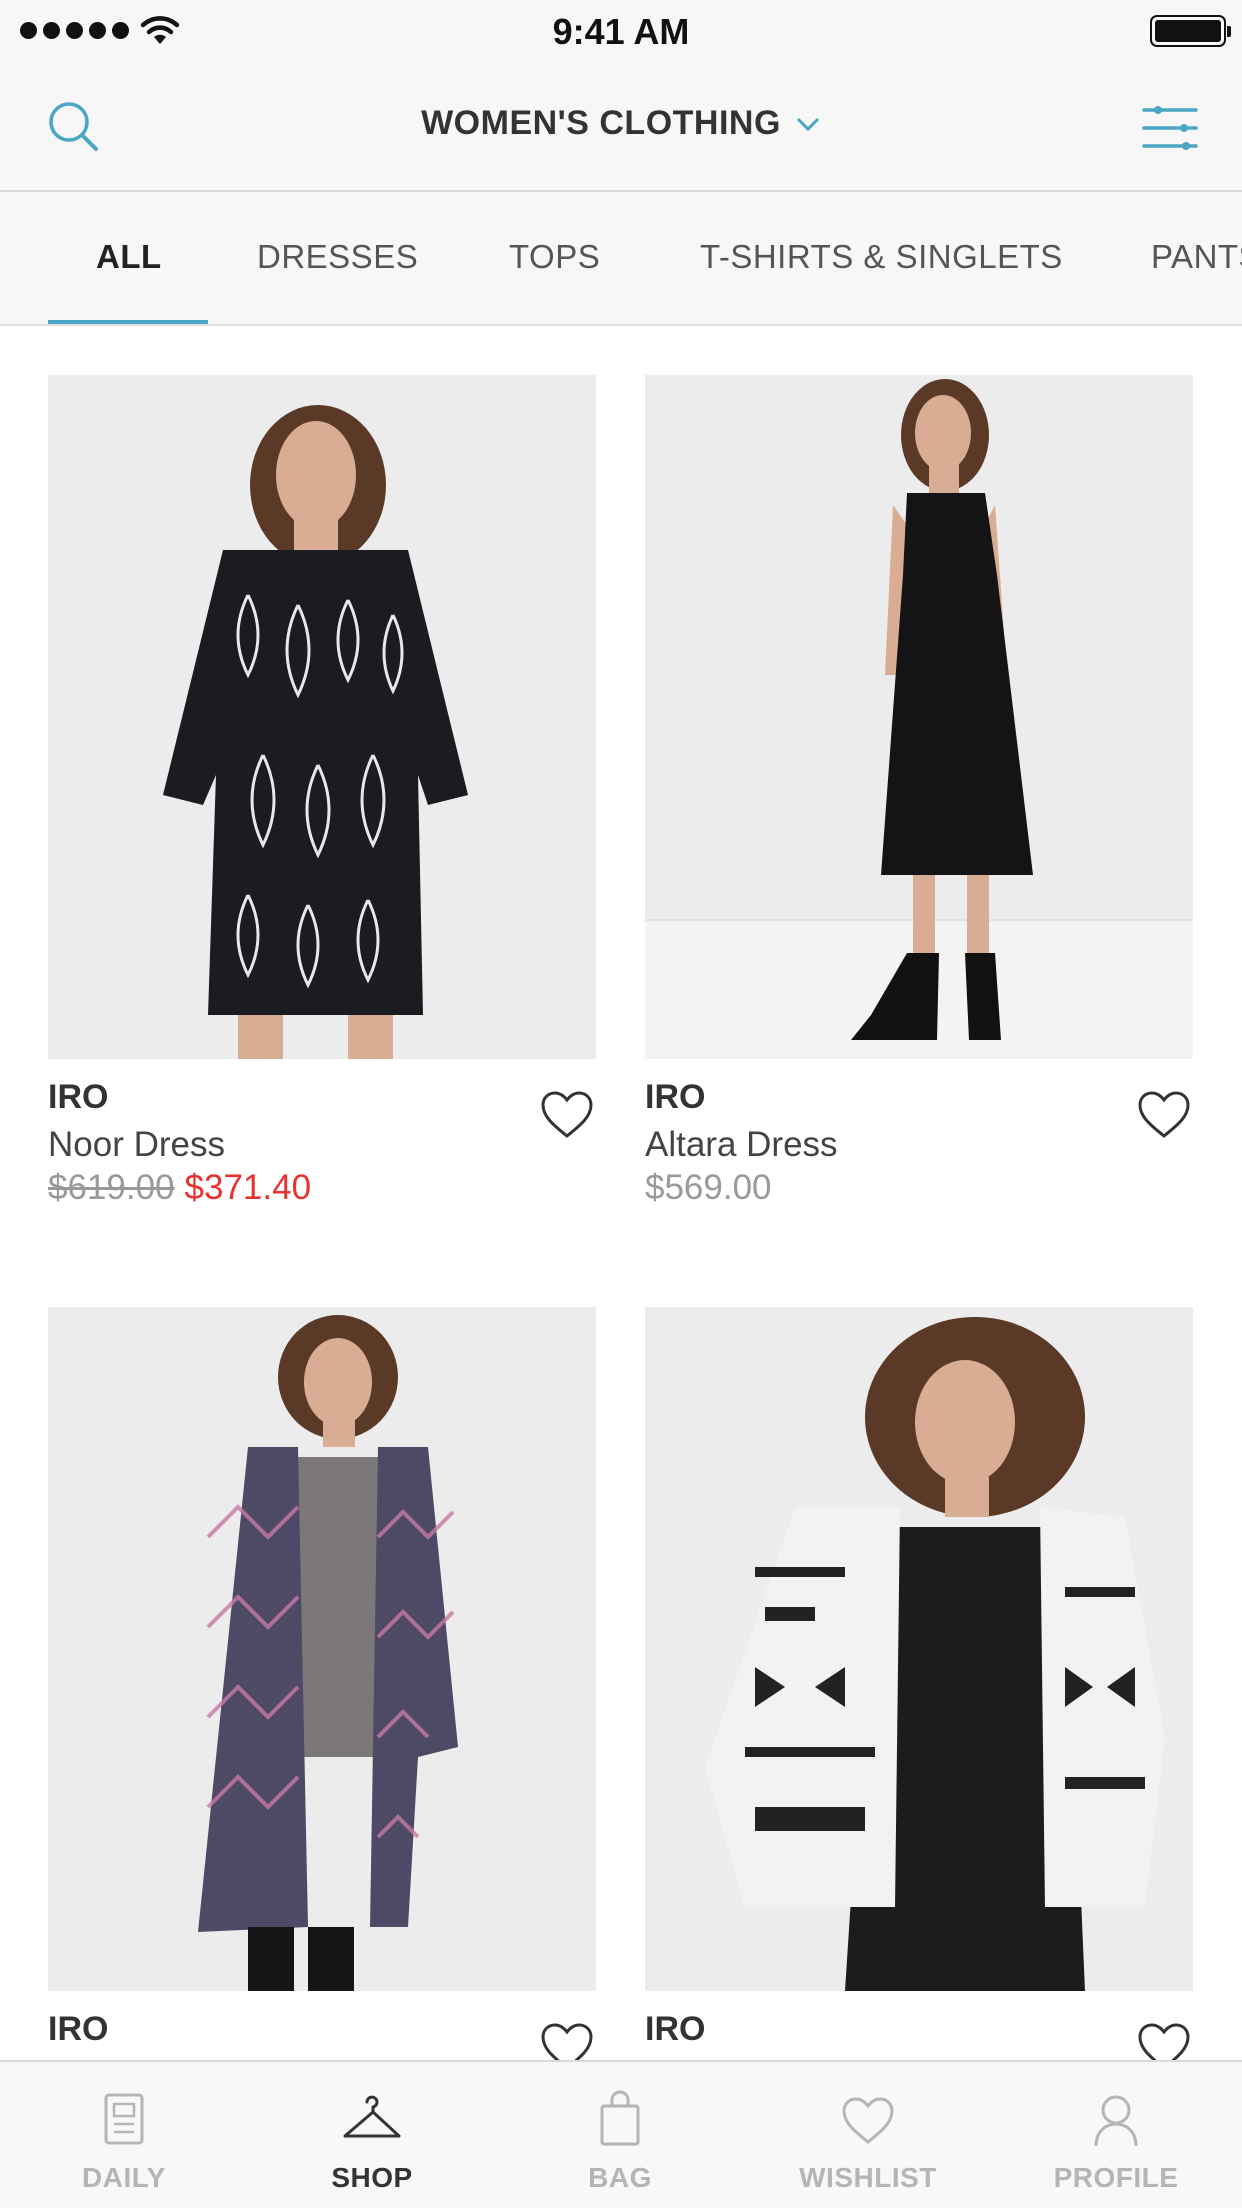  What do you see at coordinates (741, 1145) in the screenshot?
I see `product-name: Altara Dress` at bounding box center [741, 1145].